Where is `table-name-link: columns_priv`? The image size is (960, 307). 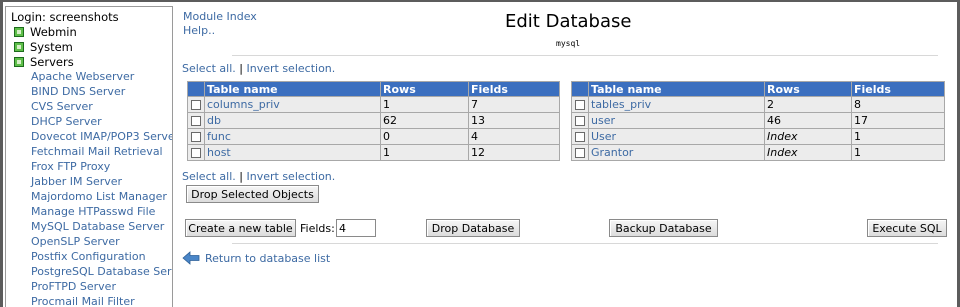
table-name-link: columns_priv is located at coordinates (292, 104).